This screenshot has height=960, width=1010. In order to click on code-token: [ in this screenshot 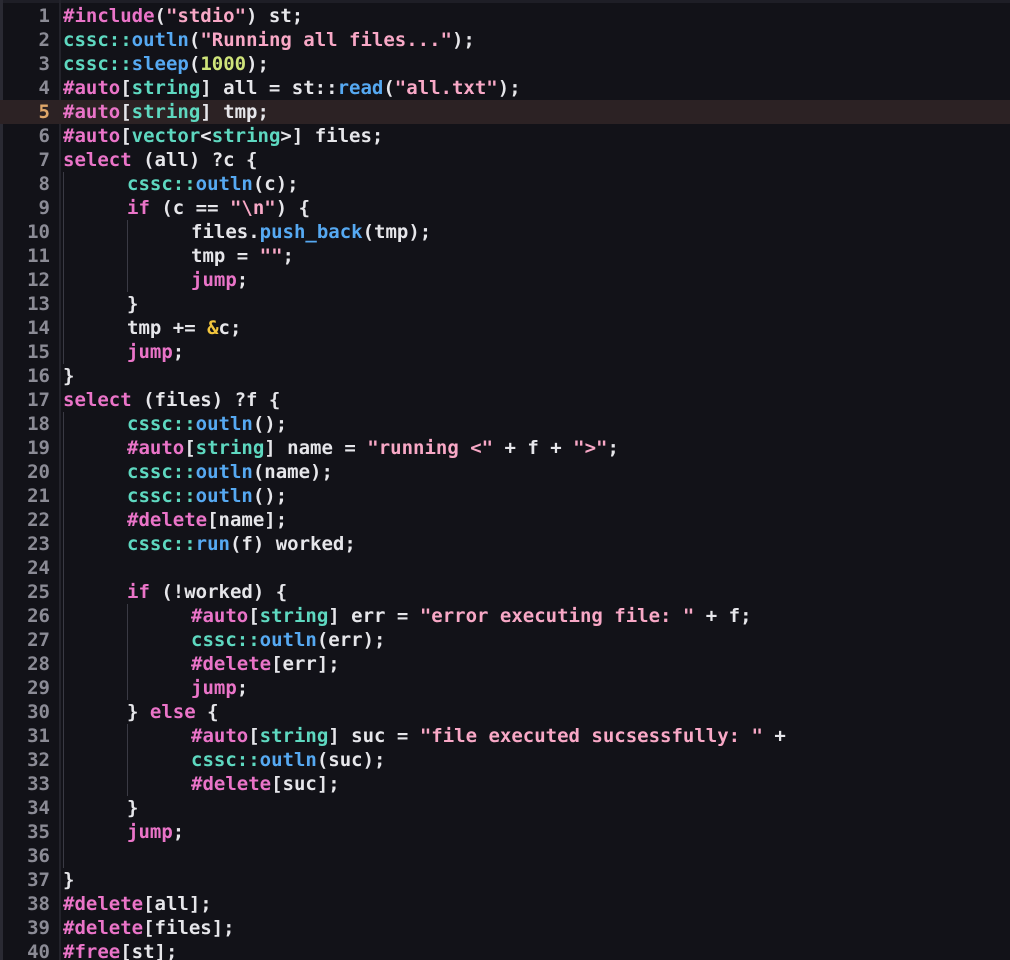, I will do `click(126, 112)`.